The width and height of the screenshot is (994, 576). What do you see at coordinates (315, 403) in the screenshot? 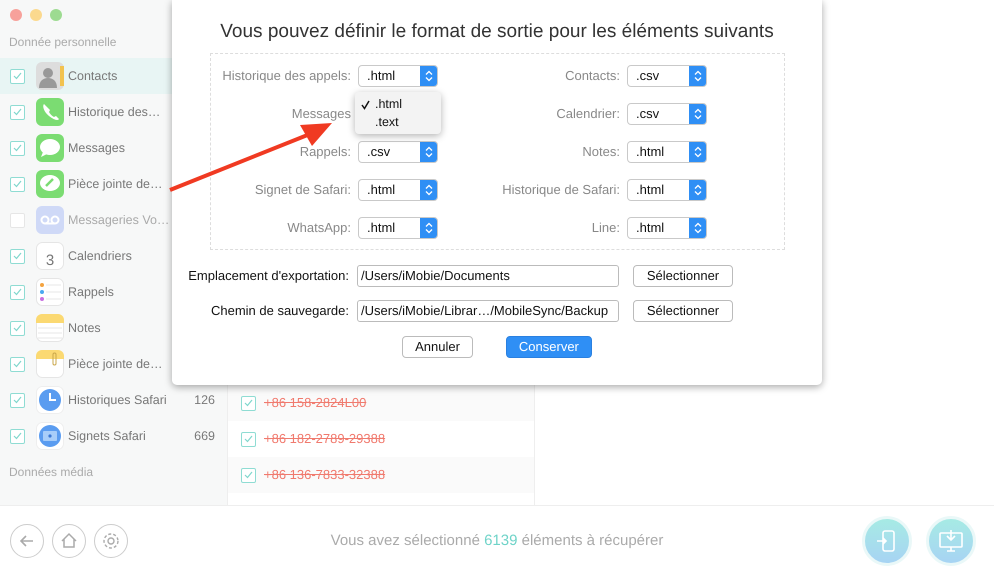
I see `phone-number: +86 158-2824L00` at bounding box center [315, 403].